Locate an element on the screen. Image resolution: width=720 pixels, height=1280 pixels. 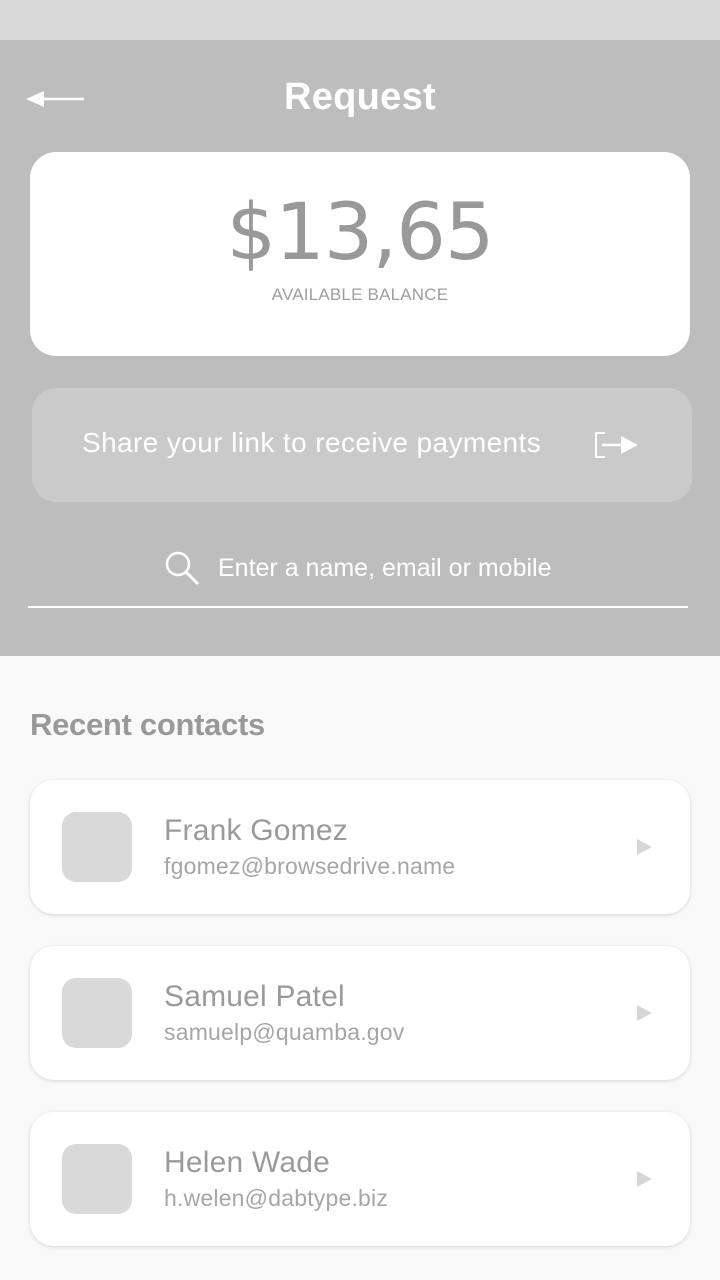
status-bar is located at coordinates (360, 20).